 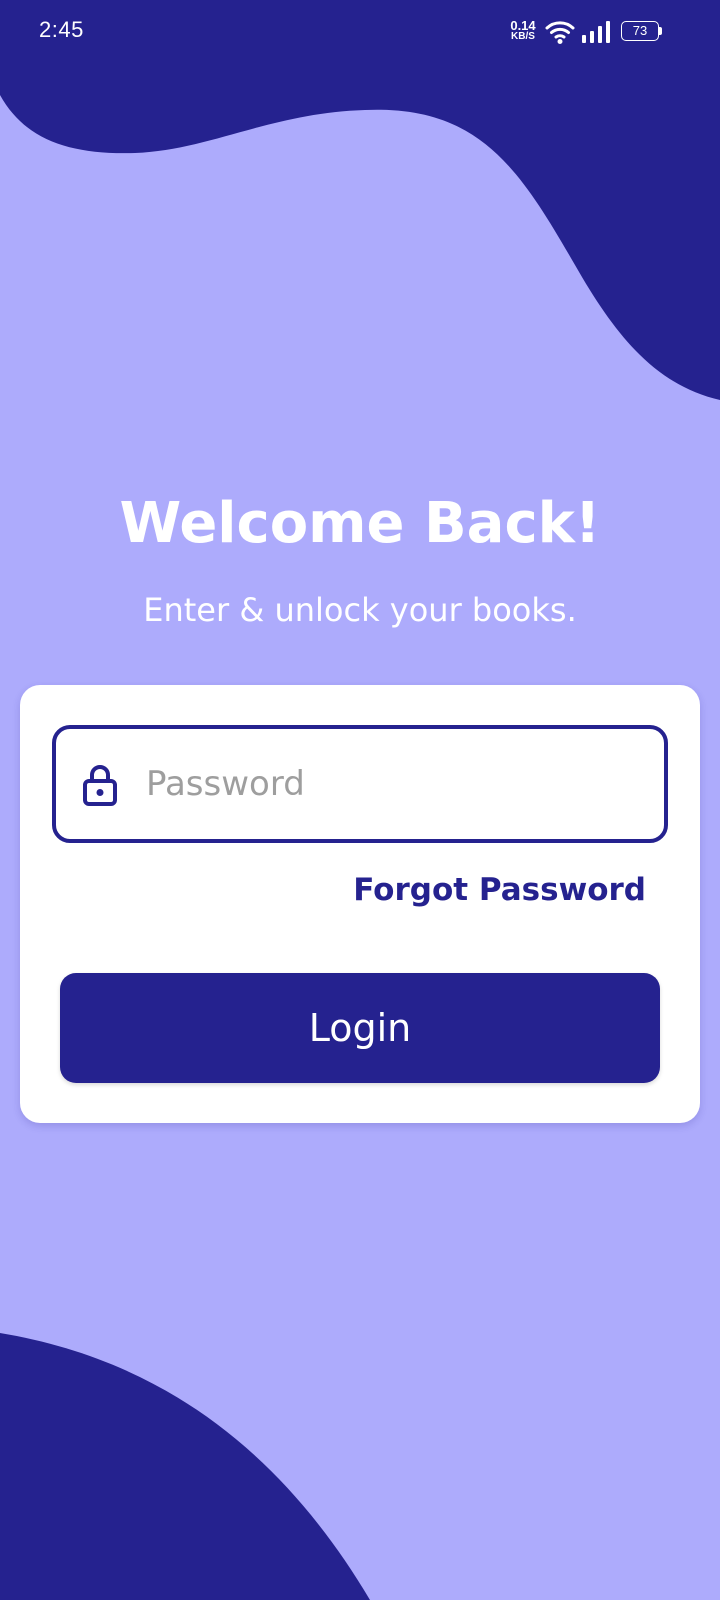 What do you see at coordinates (61, 29) in the screenshot?
I see `status-time: 2:45` at bounding box center [61, 29].